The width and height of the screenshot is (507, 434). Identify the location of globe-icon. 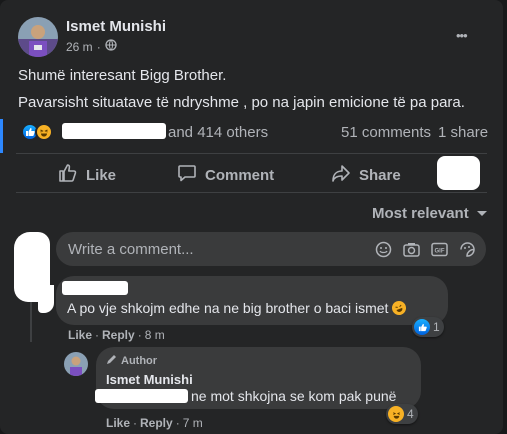
(111, 46).